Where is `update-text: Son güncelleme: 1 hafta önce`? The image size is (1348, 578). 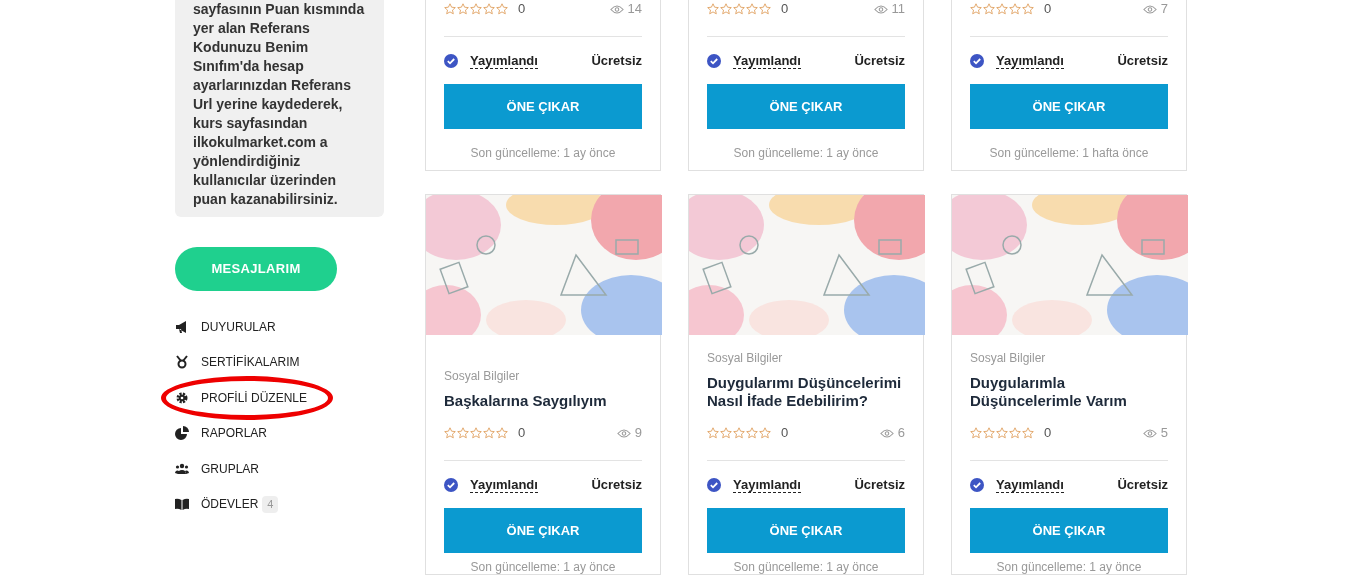
update-text: Son güncelleme: 1 hafta önce is located at coordinates (1069, 153).